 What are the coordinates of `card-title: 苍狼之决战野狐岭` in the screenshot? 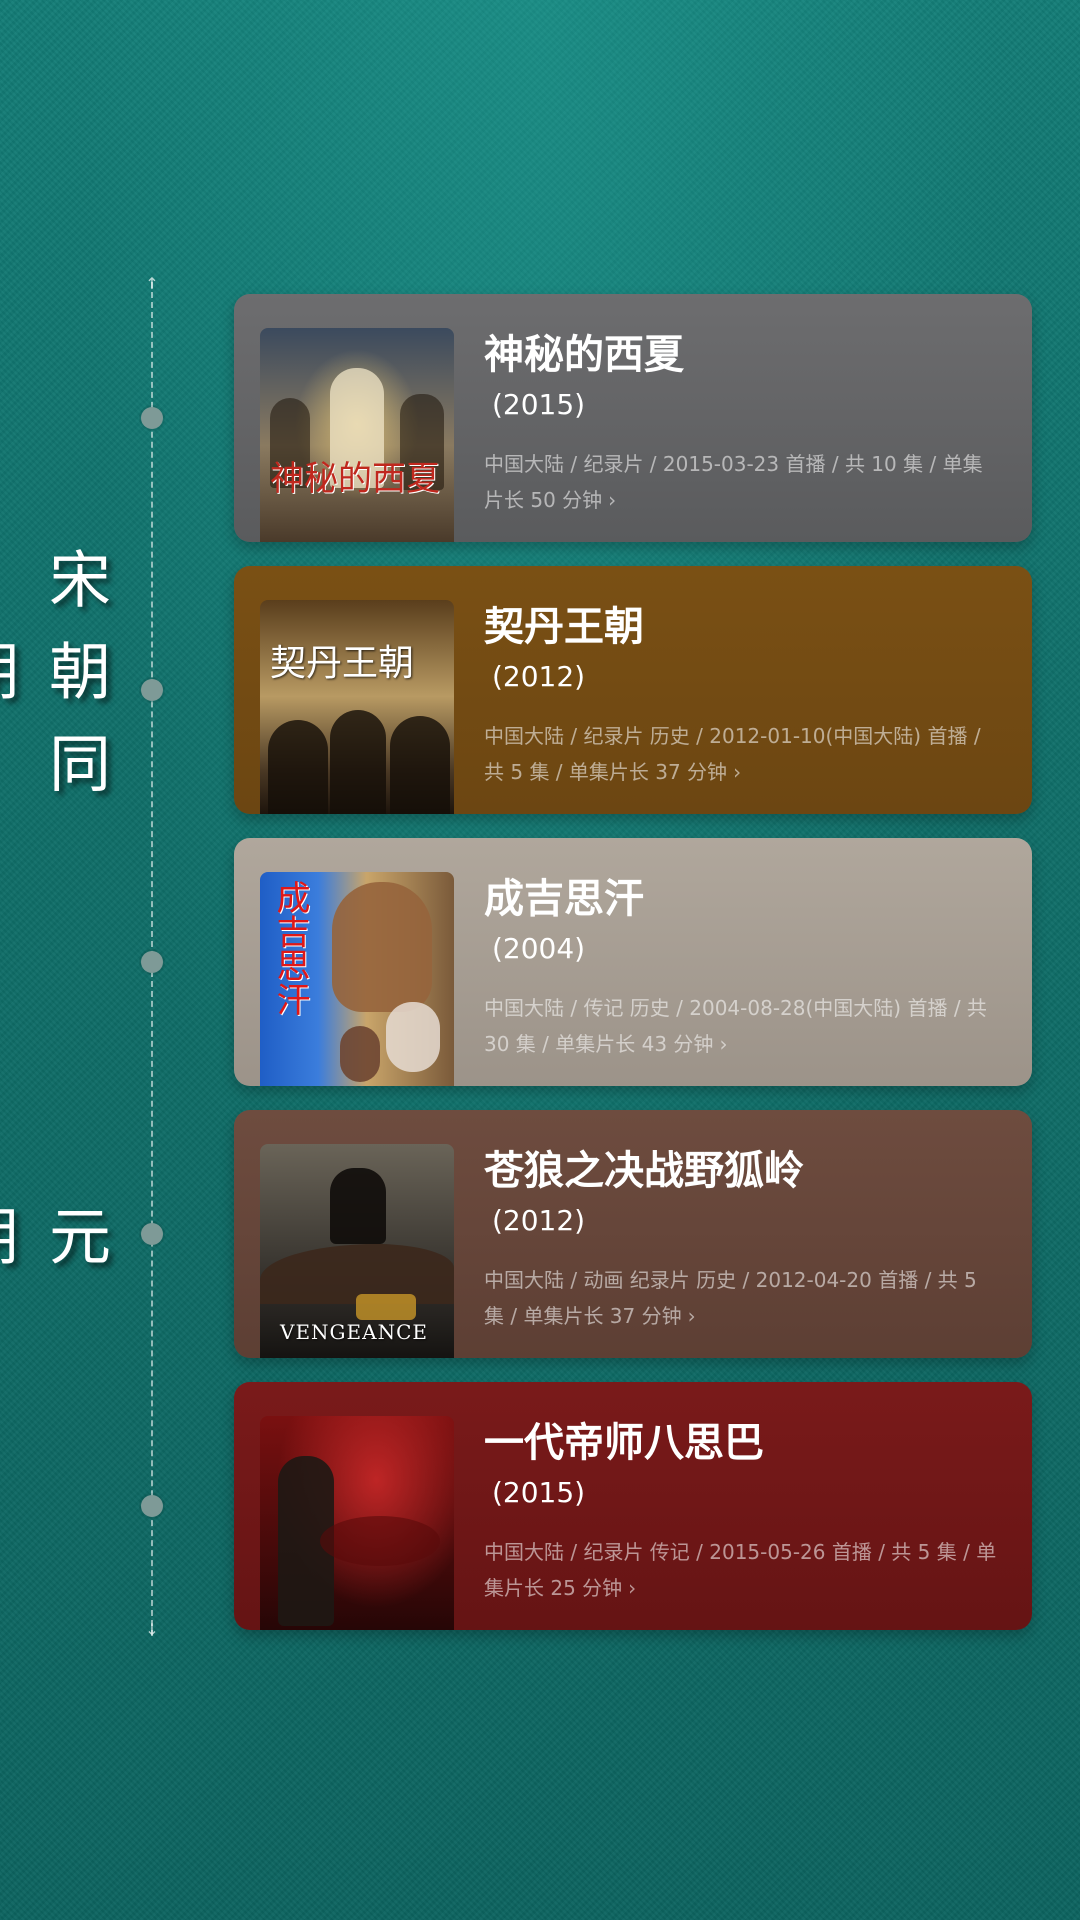 It's located at (644, 1171).